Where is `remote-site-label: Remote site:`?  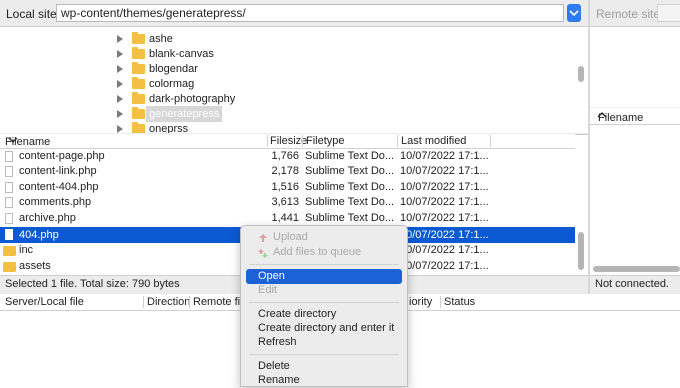
remote-site-label: Remote site: is located at coordinates (630, 14).